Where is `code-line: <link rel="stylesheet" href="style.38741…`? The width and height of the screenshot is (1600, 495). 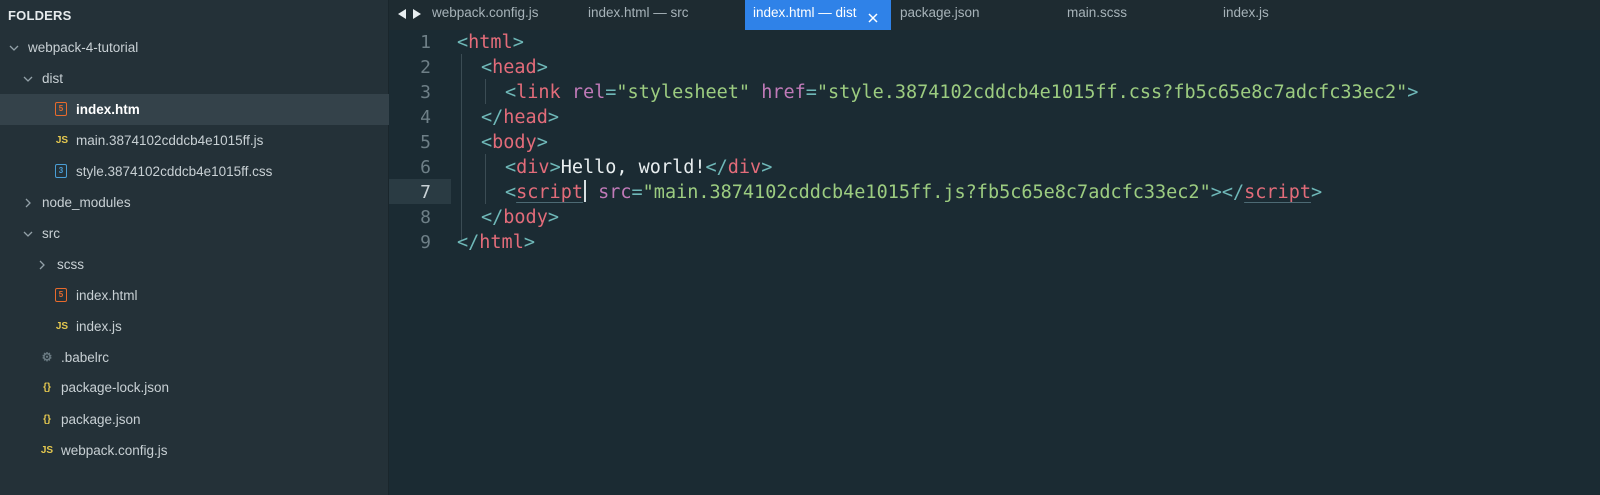
code-line: <link rel="stylesheet" href="style.38741… is located at coordinates (961, 92).